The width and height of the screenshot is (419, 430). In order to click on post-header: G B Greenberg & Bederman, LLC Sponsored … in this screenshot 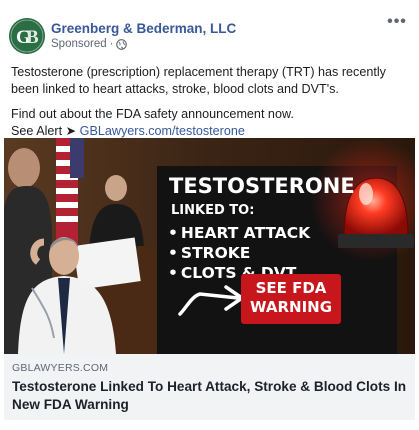, I will do `click(209, 29)`.